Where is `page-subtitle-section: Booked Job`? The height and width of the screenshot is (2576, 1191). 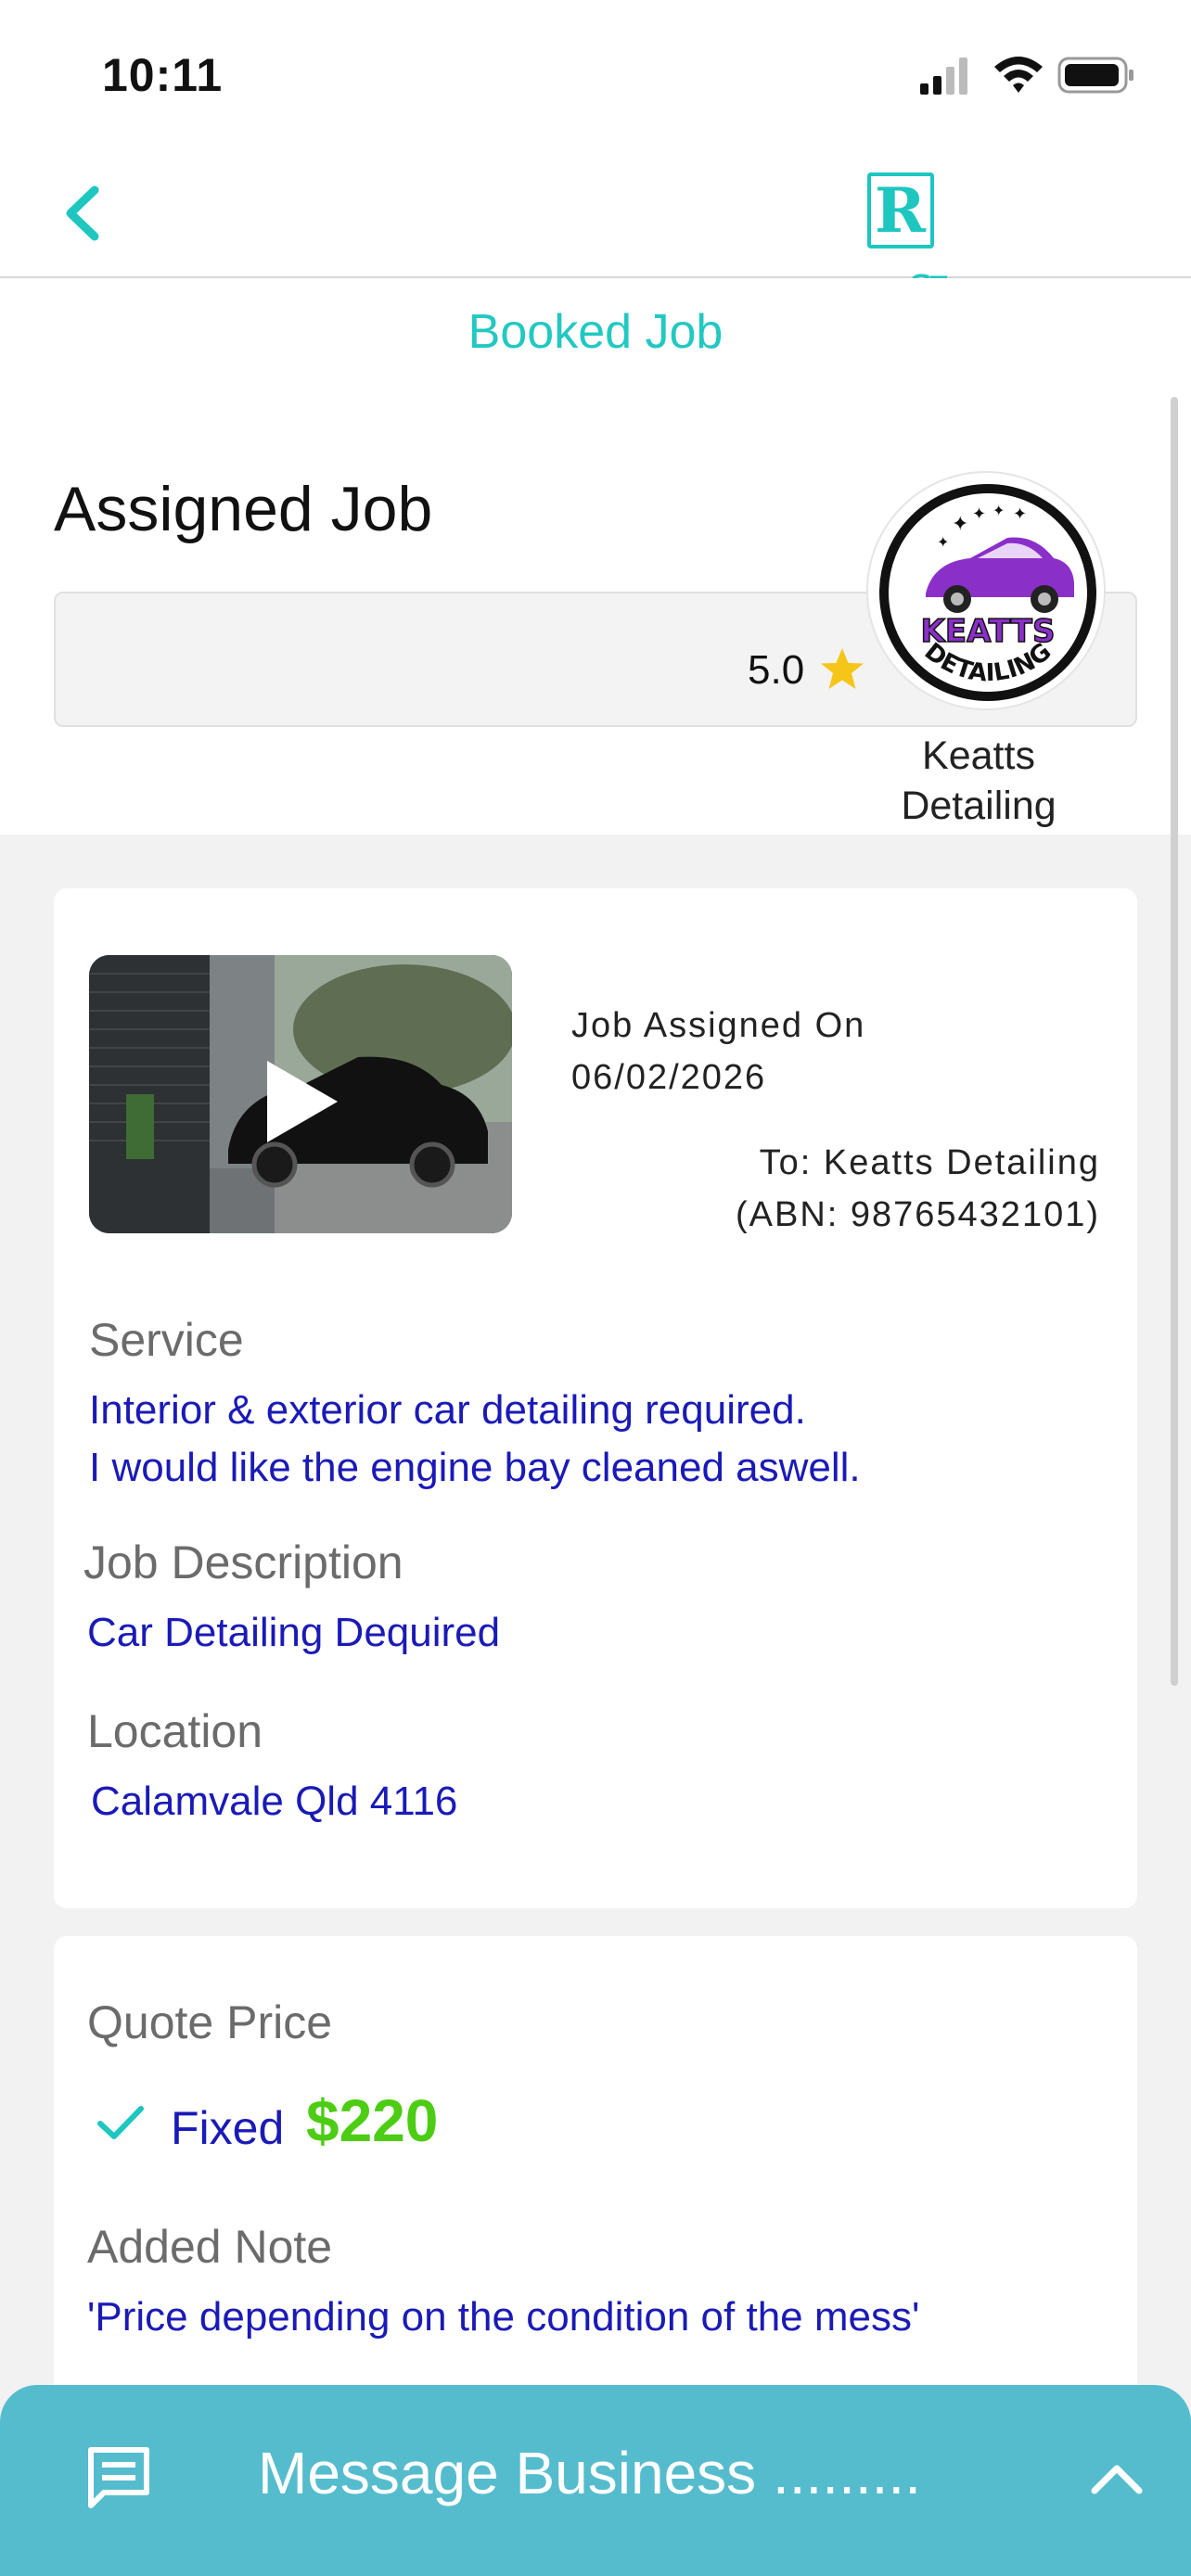
page-subtitle-section: Booked Job is located at coordinates (595, 343).